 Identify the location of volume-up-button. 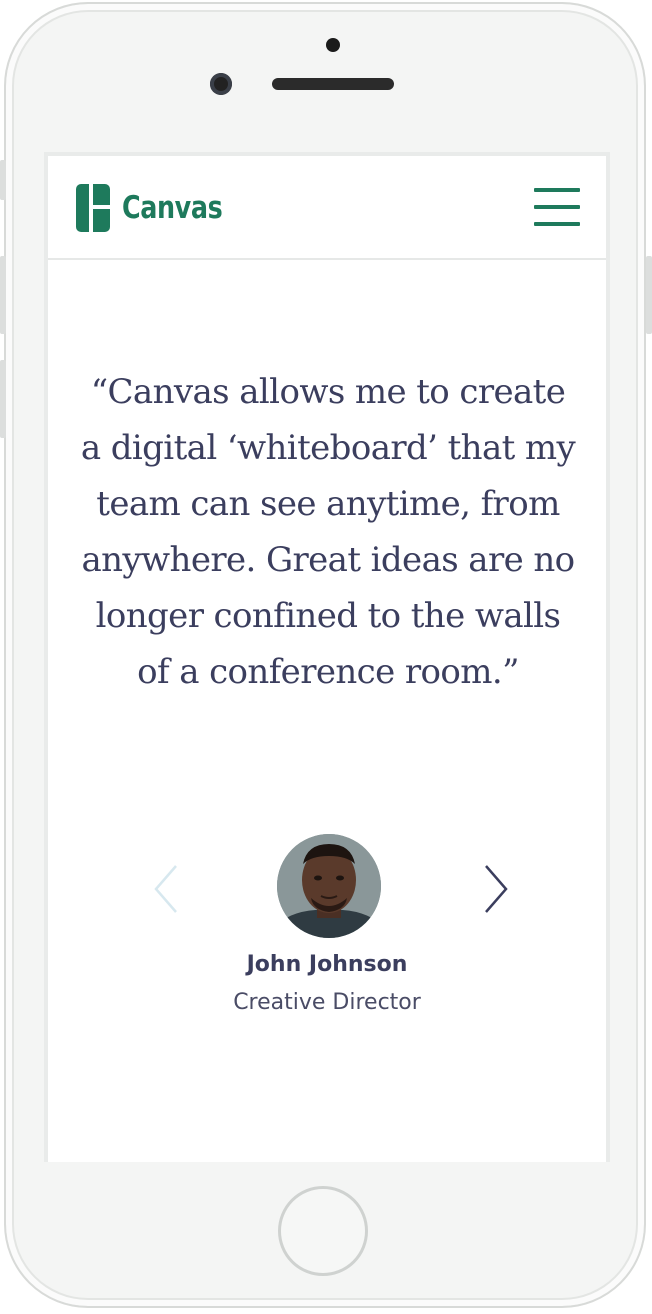
(3, 295).